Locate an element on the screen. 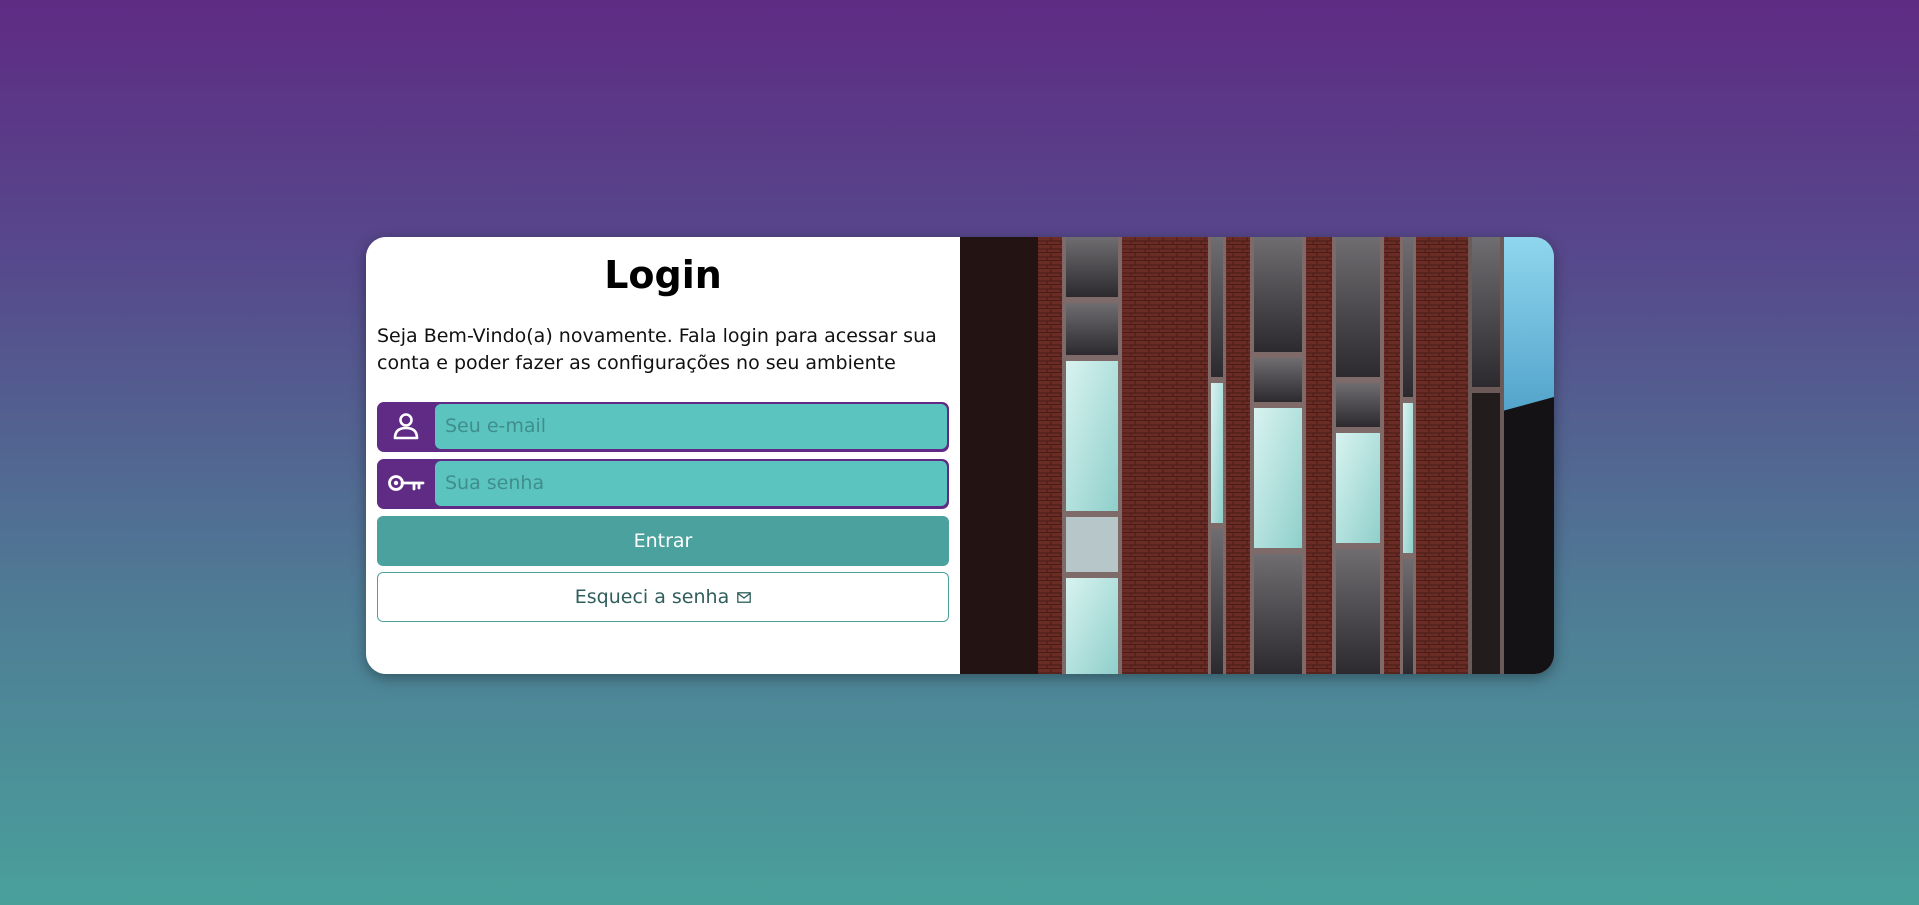 The width and height of the screenshot is (1919, 905). login-button: Entrar is located at coordinates (663, 540).